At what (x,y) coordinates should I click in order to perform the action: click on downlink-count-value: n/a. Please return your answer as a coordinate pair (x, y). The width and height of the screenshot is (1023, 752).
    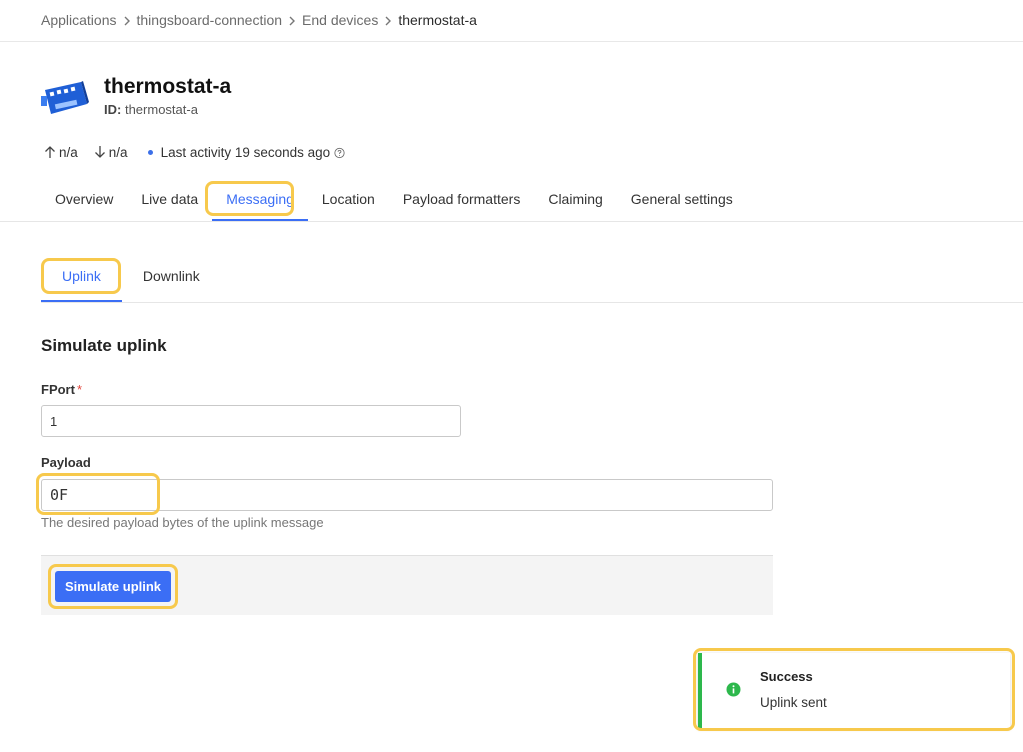
    Looking at the image, I should click on (118, 152).